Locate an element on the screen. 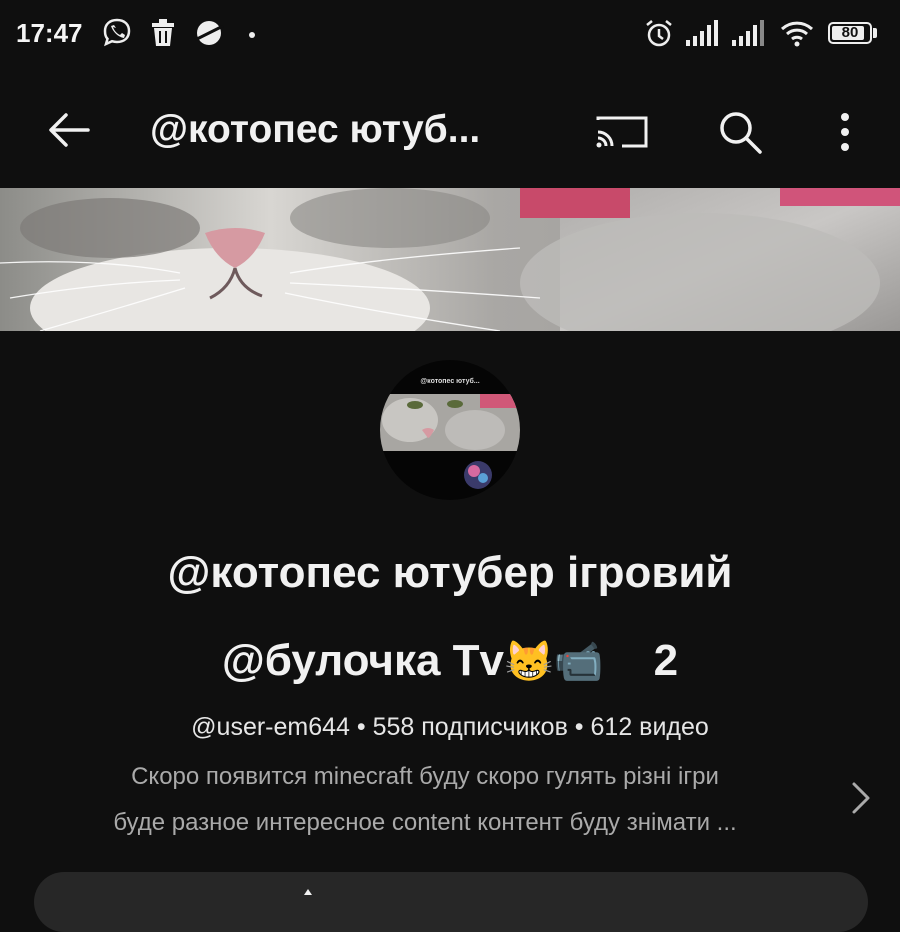 This screenshot has width=900, height=932. cast-button is located at coordinates (618, 132).